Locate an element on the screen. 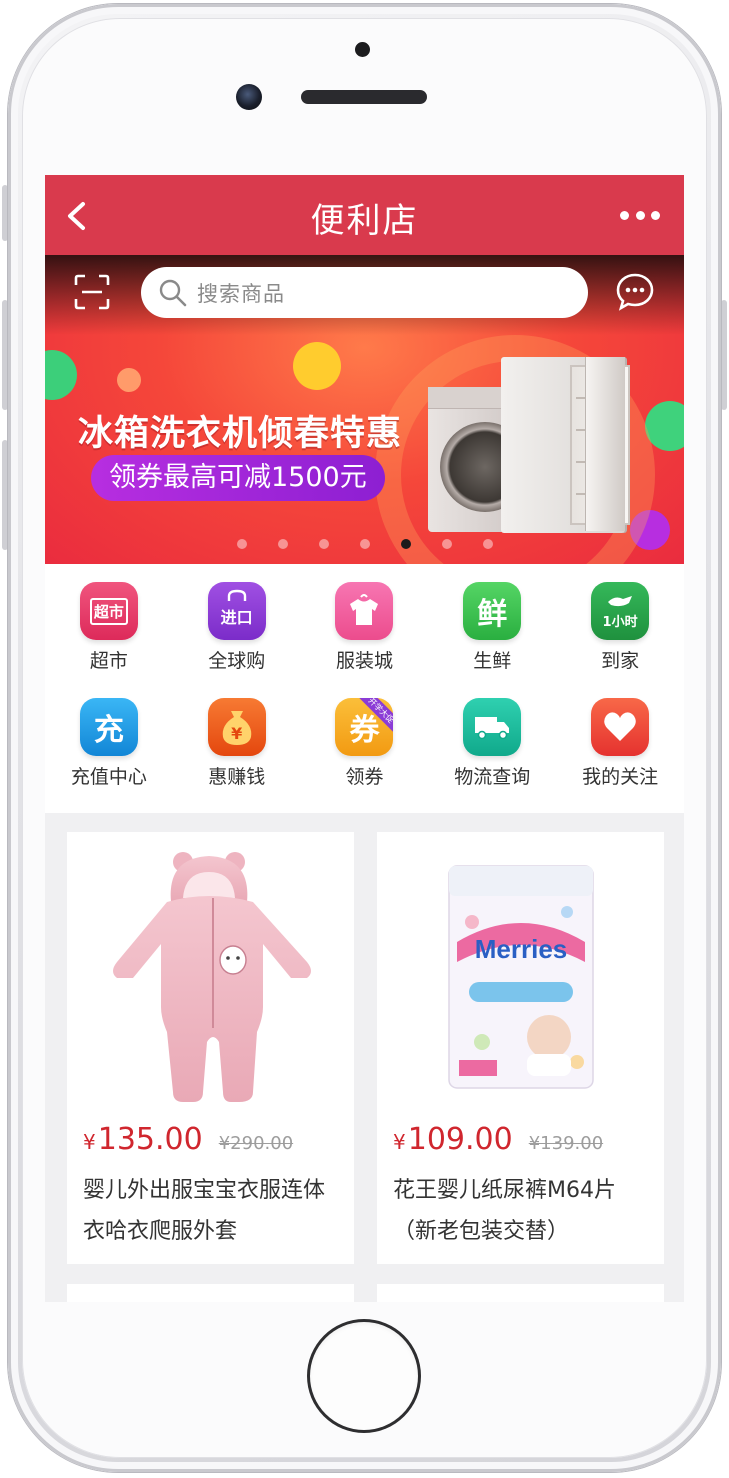 This screenshot has width=729, height=1478. fresh-food-icon: 鲜 is located at coordinates (492, 611).